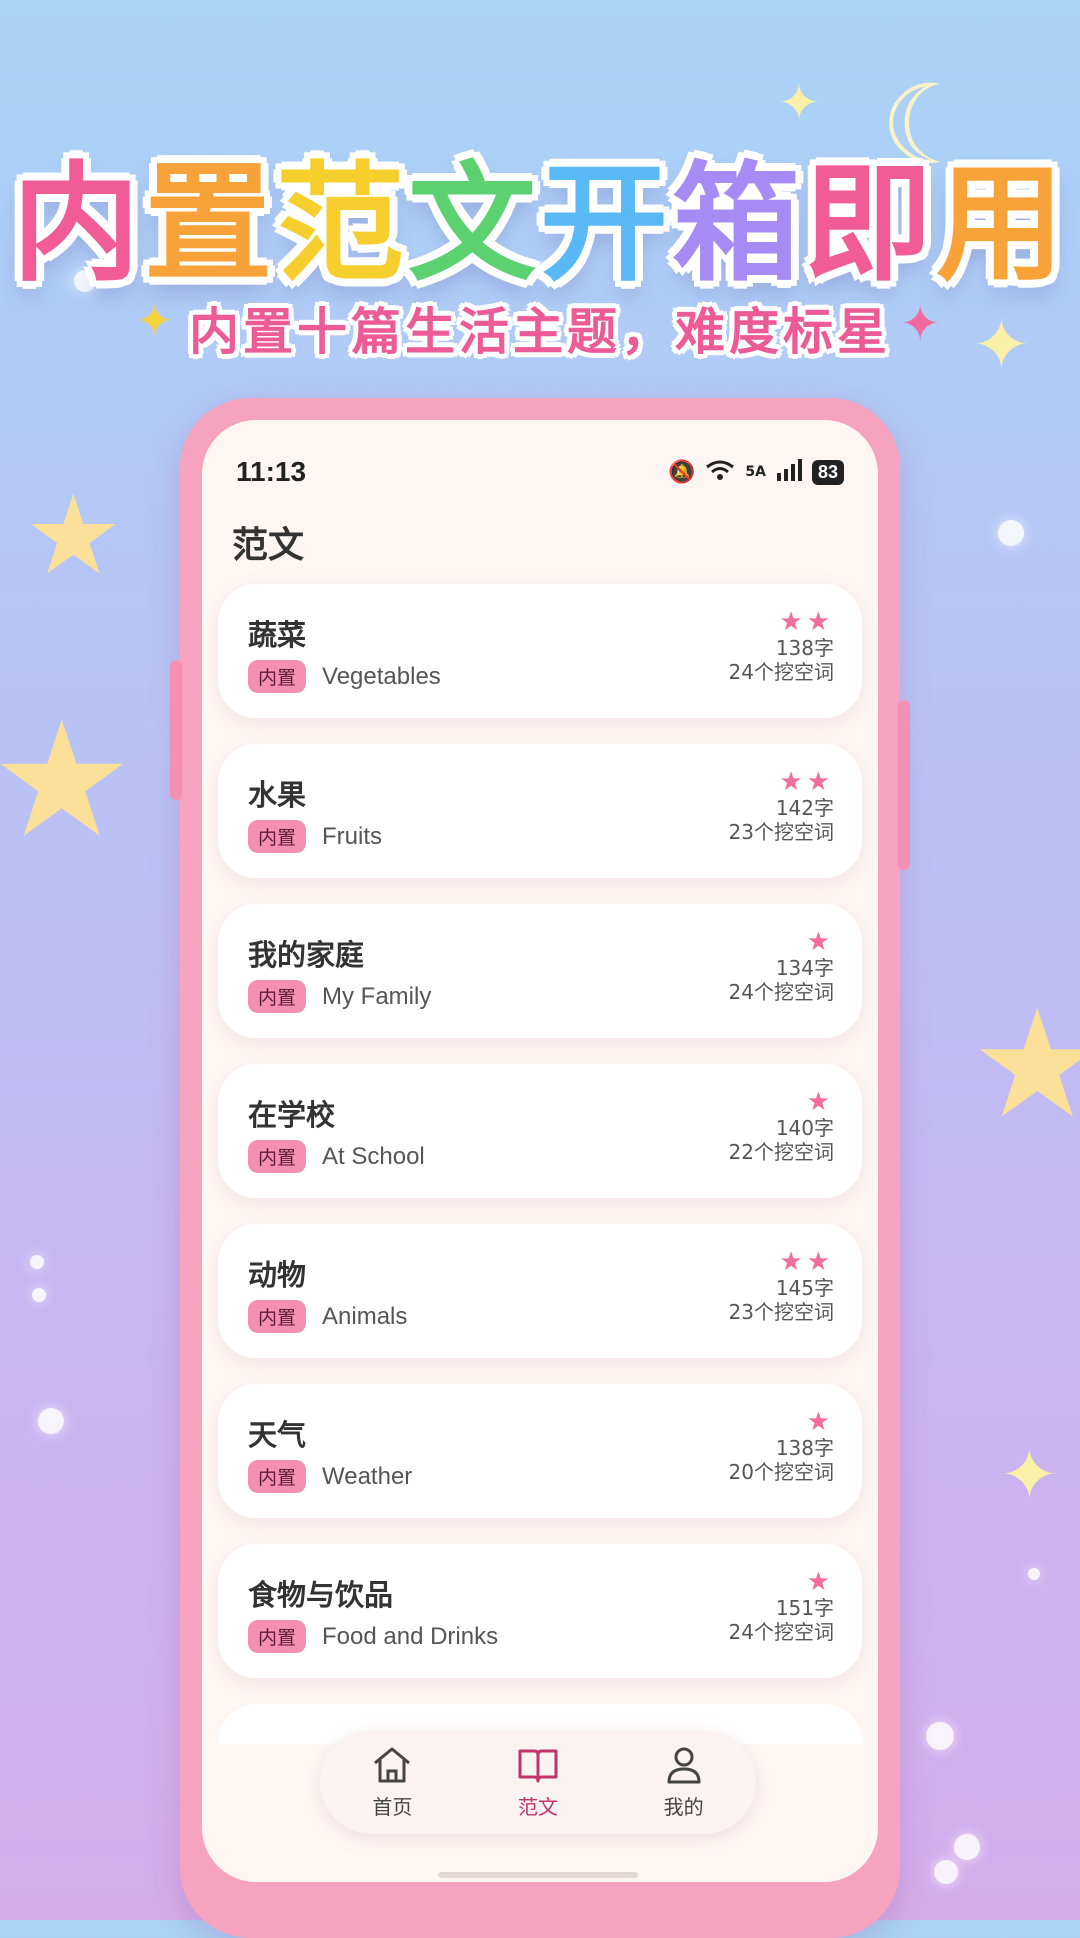  Describe the element at coordinates (306, 955) in the screenshot. I see `essay-title: 我的家庭` at that location.